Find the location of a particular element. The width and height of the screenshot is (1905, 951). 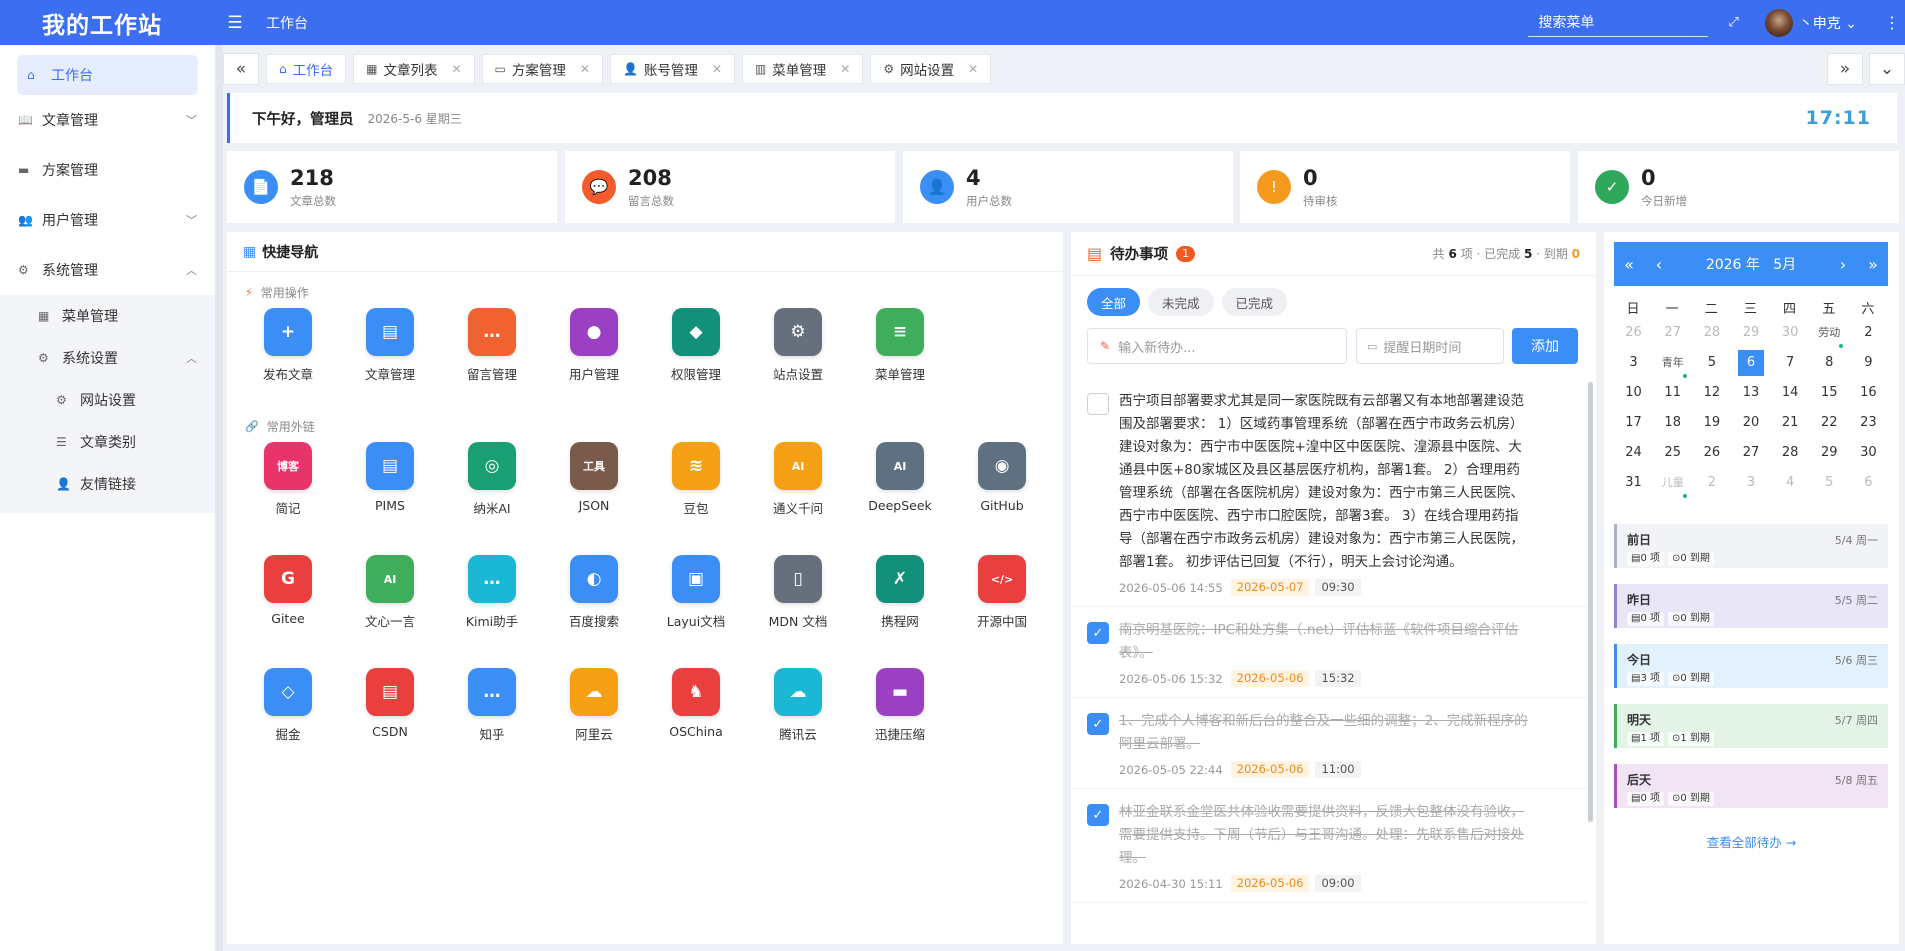

day-card: 后天 5/8 周五 ▤0 项 ⊙0 到期 is located at coordinates (1751, 786).